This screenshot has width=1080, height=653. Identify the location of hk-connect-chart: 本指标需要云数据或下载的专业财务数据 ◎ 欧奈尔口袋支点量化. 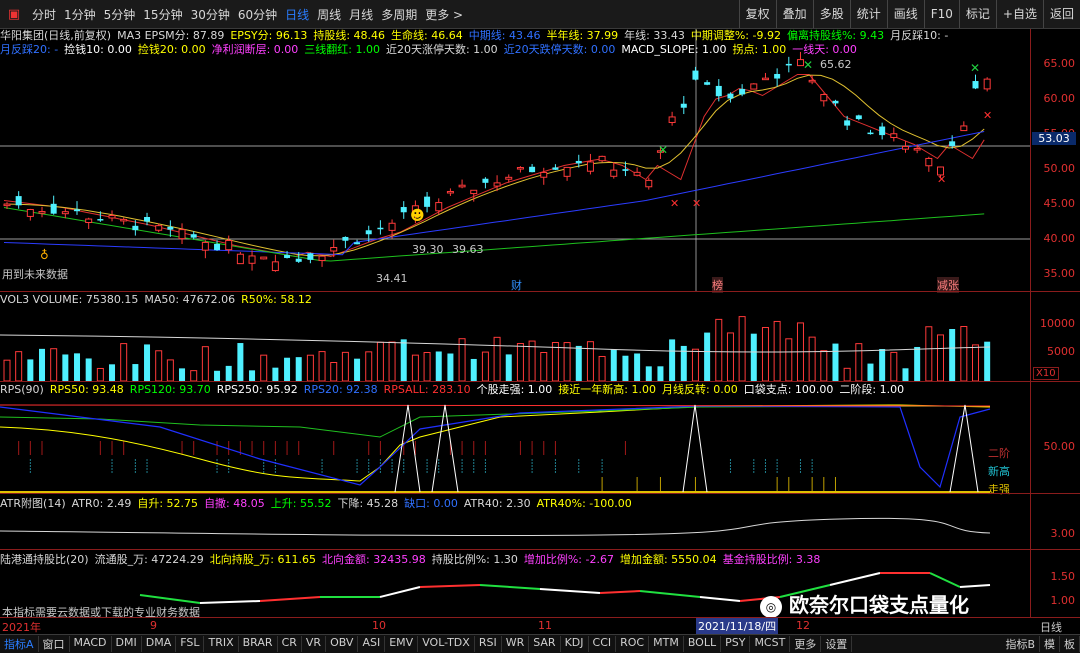
(515, 593).